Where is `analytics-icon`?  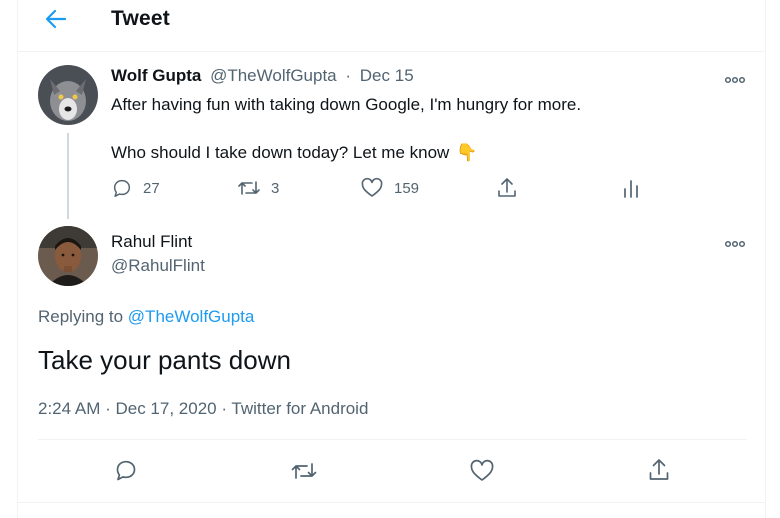 analytics-icon is located at coordinates (631, 188).